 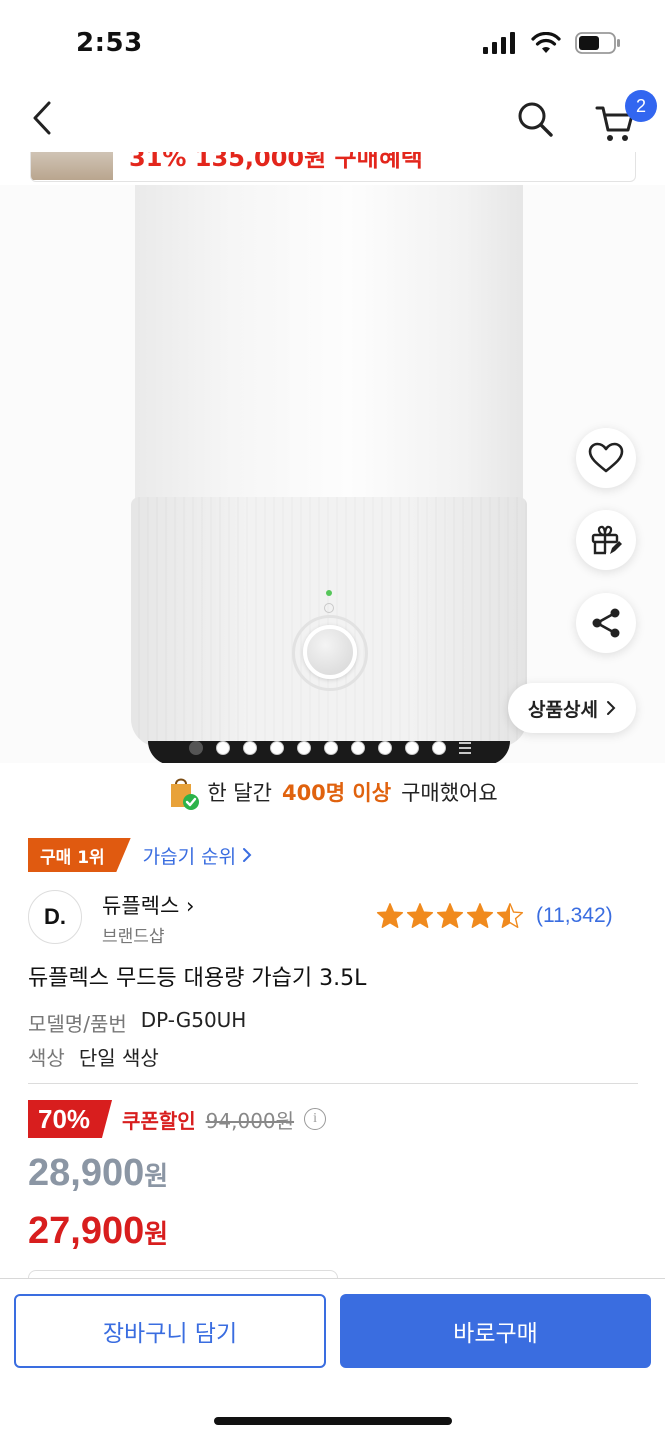 What do you see at coordinates (77, 1024) in the screenshot?
I see `spec-key: 모델명/품번` at bounding box center [77, 1024].